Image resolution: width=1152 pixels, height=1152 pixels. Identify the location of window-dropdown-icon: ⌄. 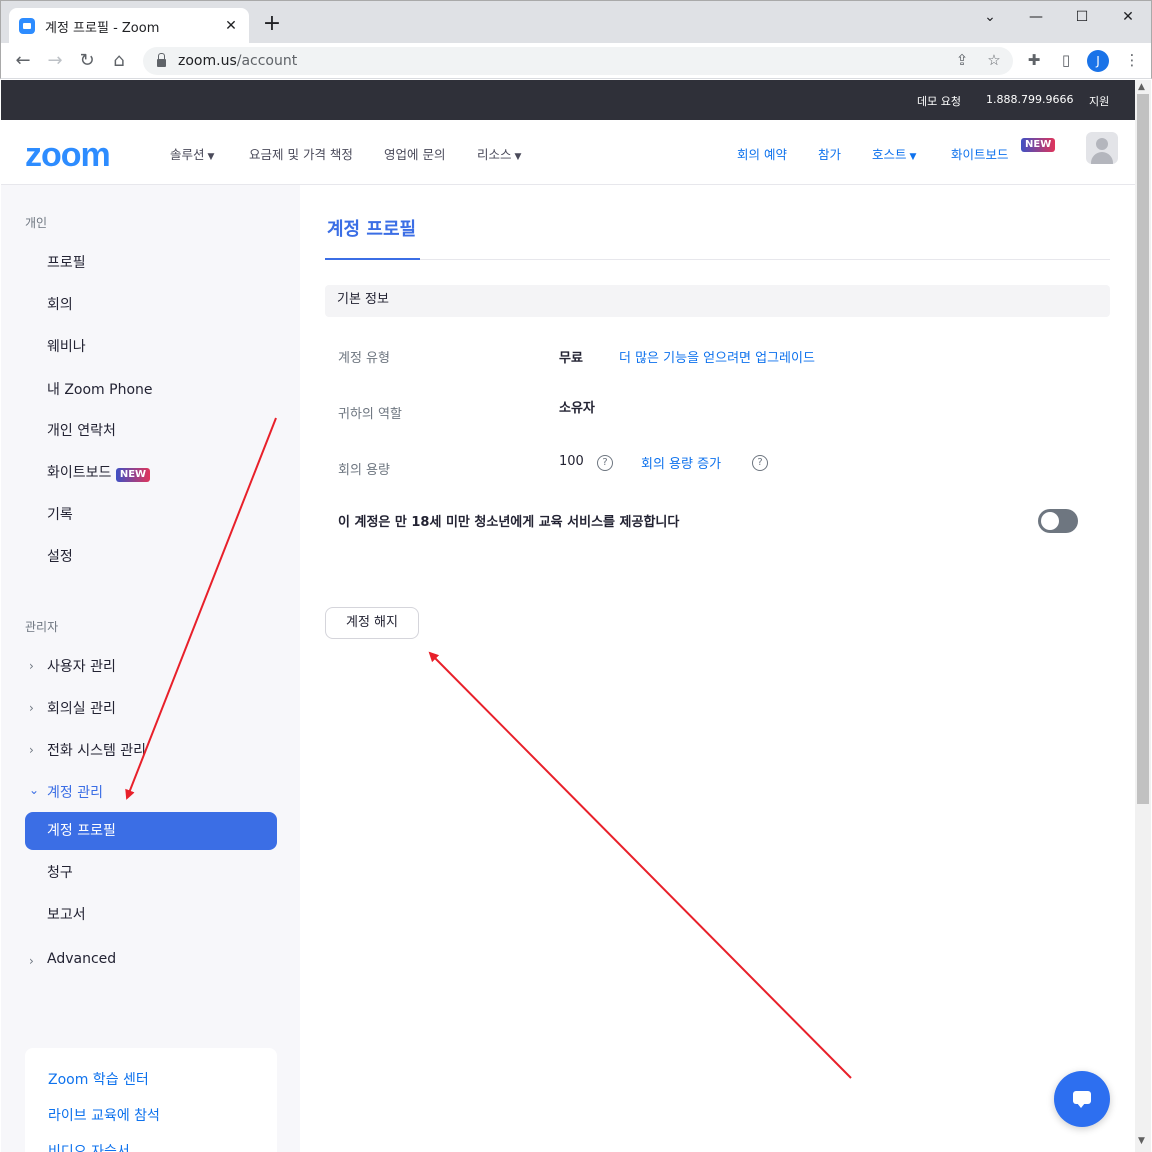
(990, 17).